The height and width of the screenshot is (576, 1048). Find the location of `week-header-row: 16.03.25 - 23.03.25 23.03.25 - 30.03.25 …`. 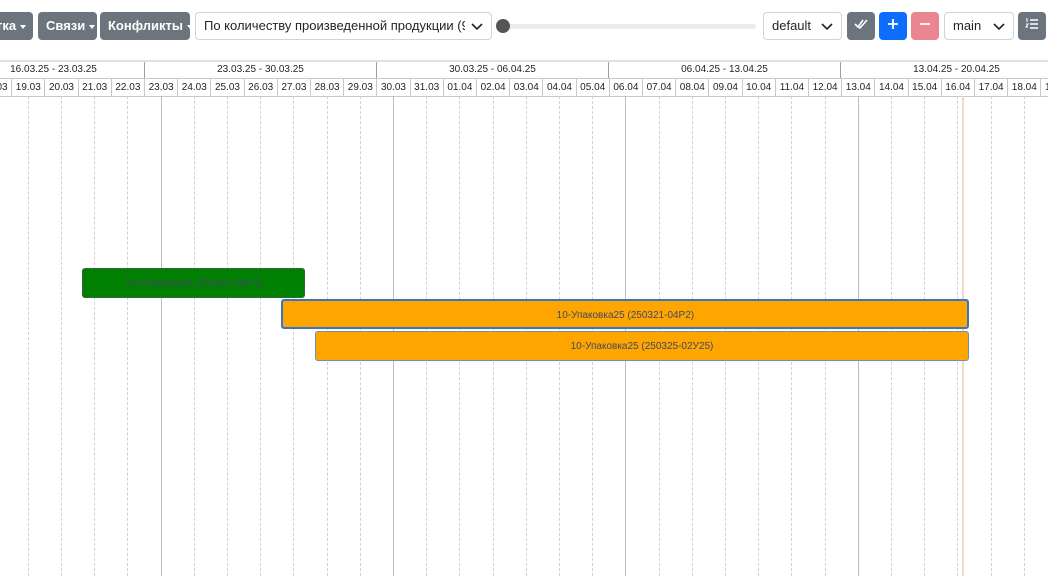

week-header-row: 16.03.25 - 23.03.25 23.03.25 - 30.03.25 … is located at coordinates (524, 70).